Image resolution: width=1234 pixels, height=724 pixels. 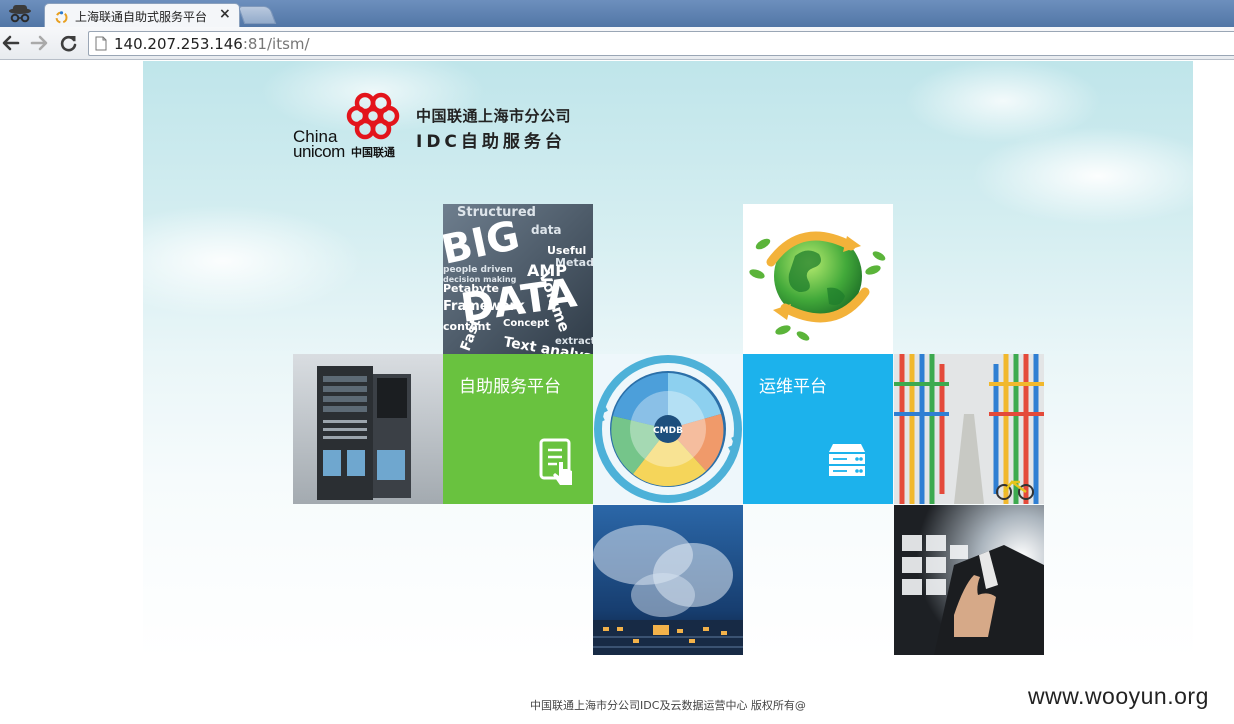 I want to click on logo-en-line2: unicom, so click(x=319, y=151).